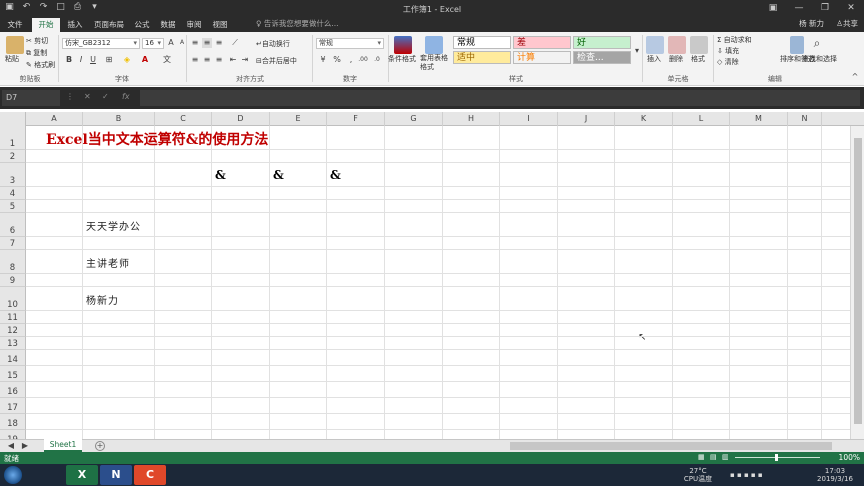 This screenshot has height=486, width=864. Describe the element at coordinates (87, 96) in the screenshot. I see `cancel-icon: ✕` at that location.